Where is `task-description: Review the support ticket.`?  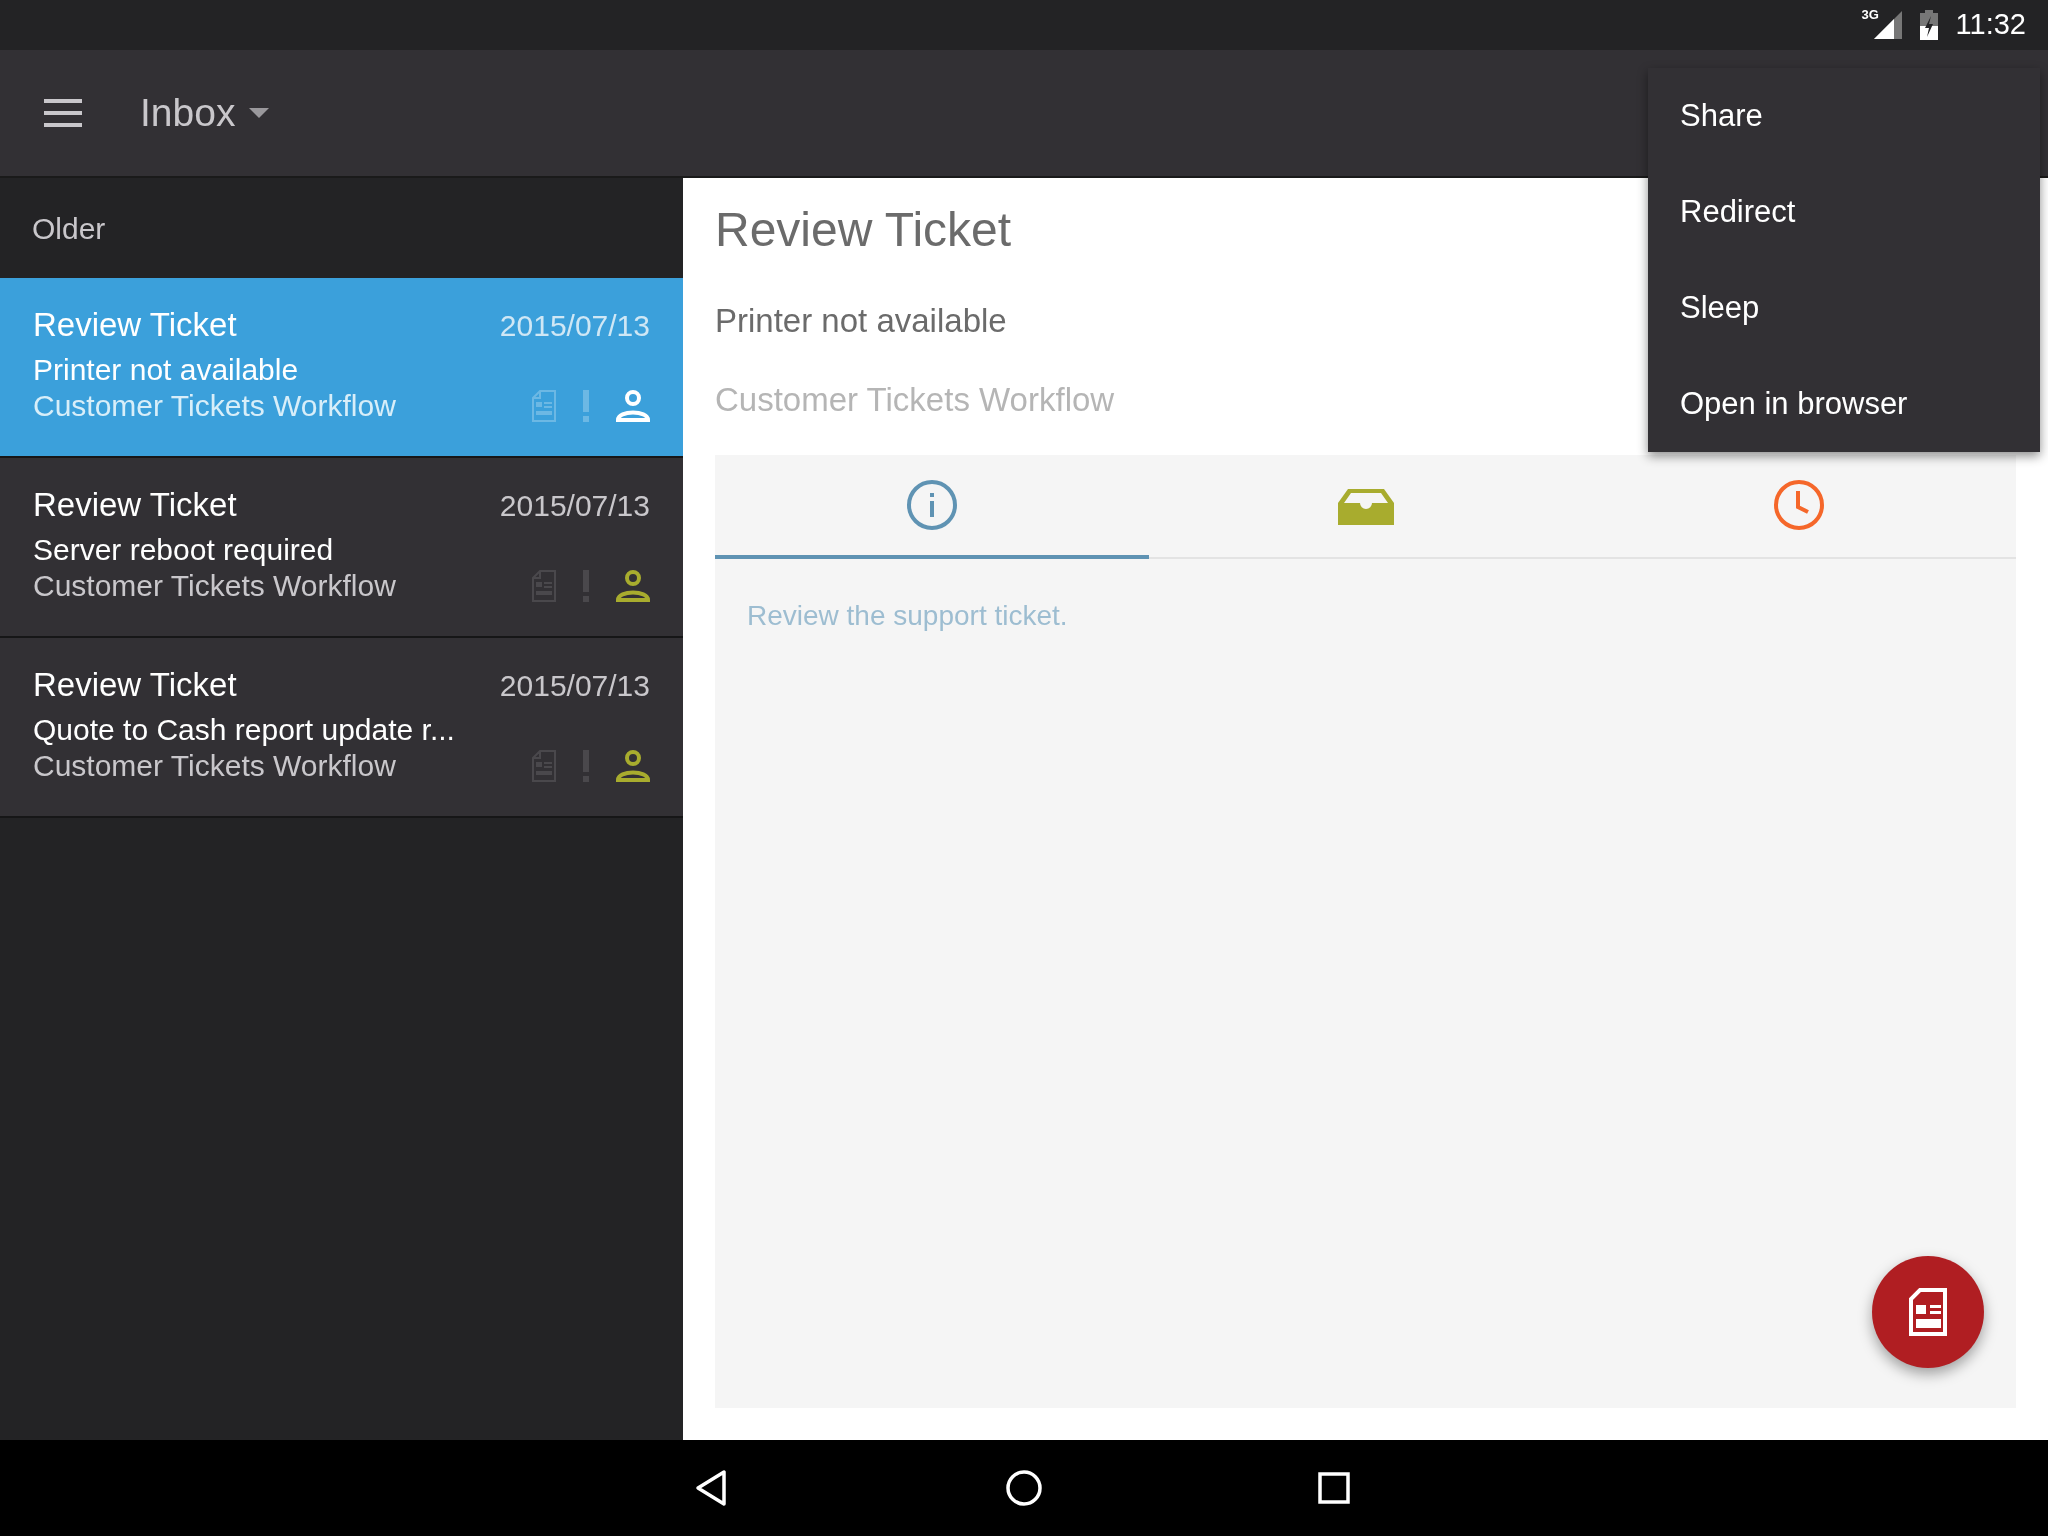
task-description: Review the support ticket. is located at coordinates (907, 616).